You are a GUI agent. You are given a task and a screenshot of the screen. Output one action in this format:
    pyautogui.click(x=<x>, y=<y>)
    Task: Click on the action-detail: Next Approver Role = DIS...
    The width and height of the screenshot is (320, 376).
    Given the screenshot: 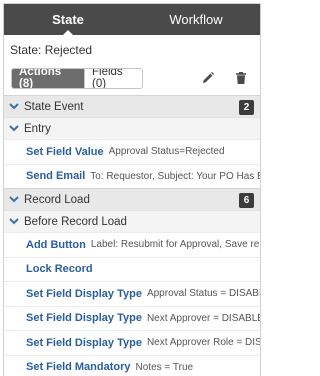 What is the action you would take?
    pyautogui.click(x=203, y=343)
    